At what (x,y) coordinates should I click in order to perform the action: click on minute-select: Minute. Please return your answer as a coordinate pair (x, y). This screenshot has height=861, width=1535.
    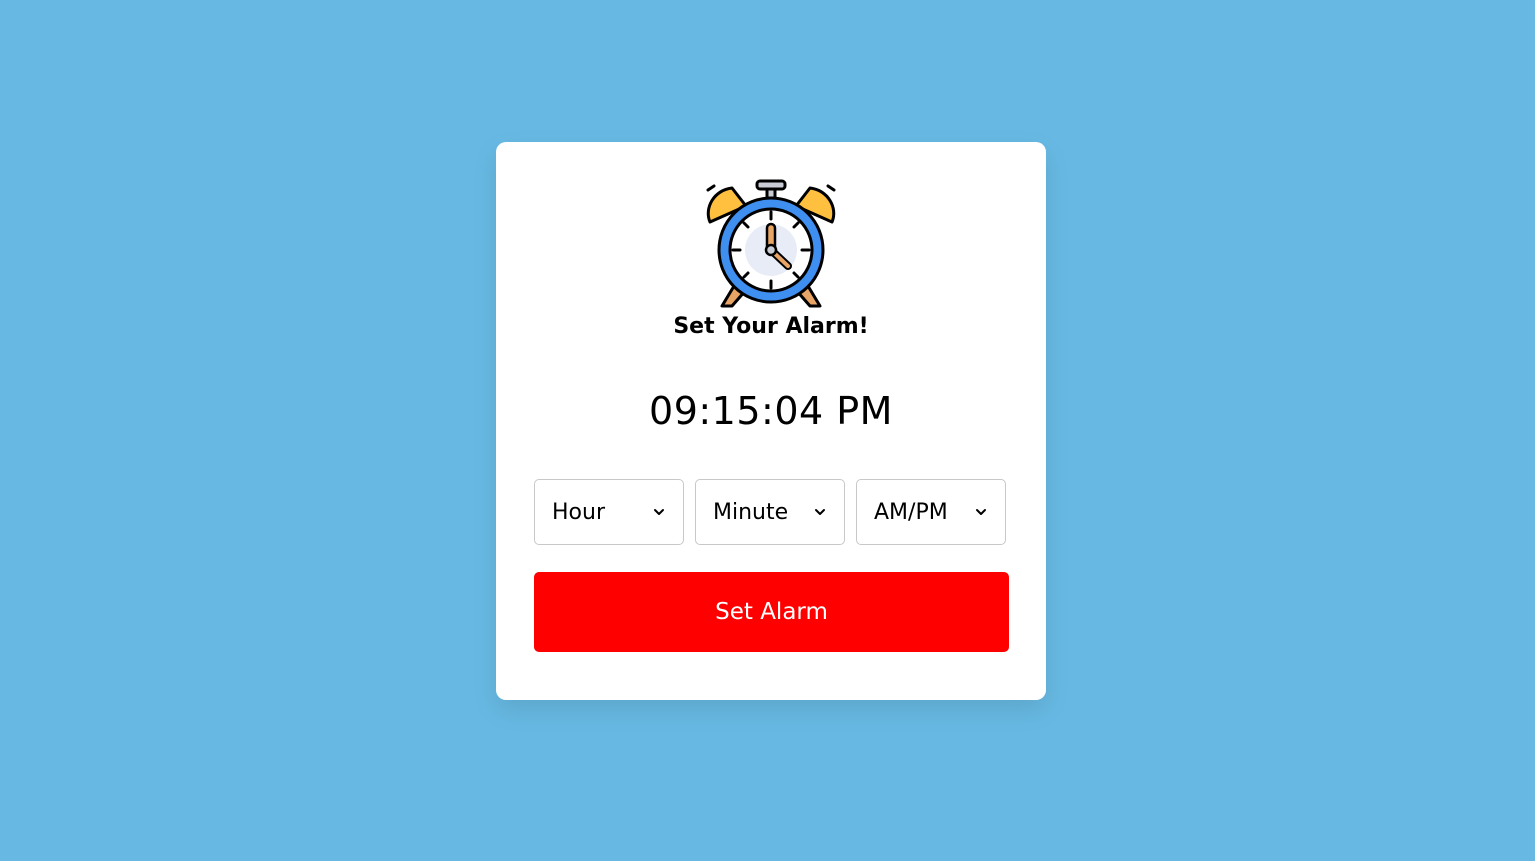
    Looking at the image, I should click on (770, 512).